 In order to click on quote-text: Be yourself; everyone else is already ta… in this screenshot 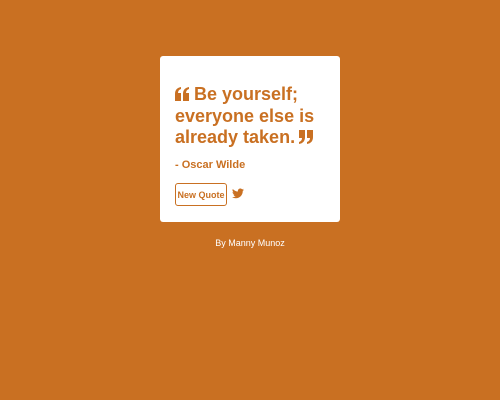, I will do `click(245, 115)`.